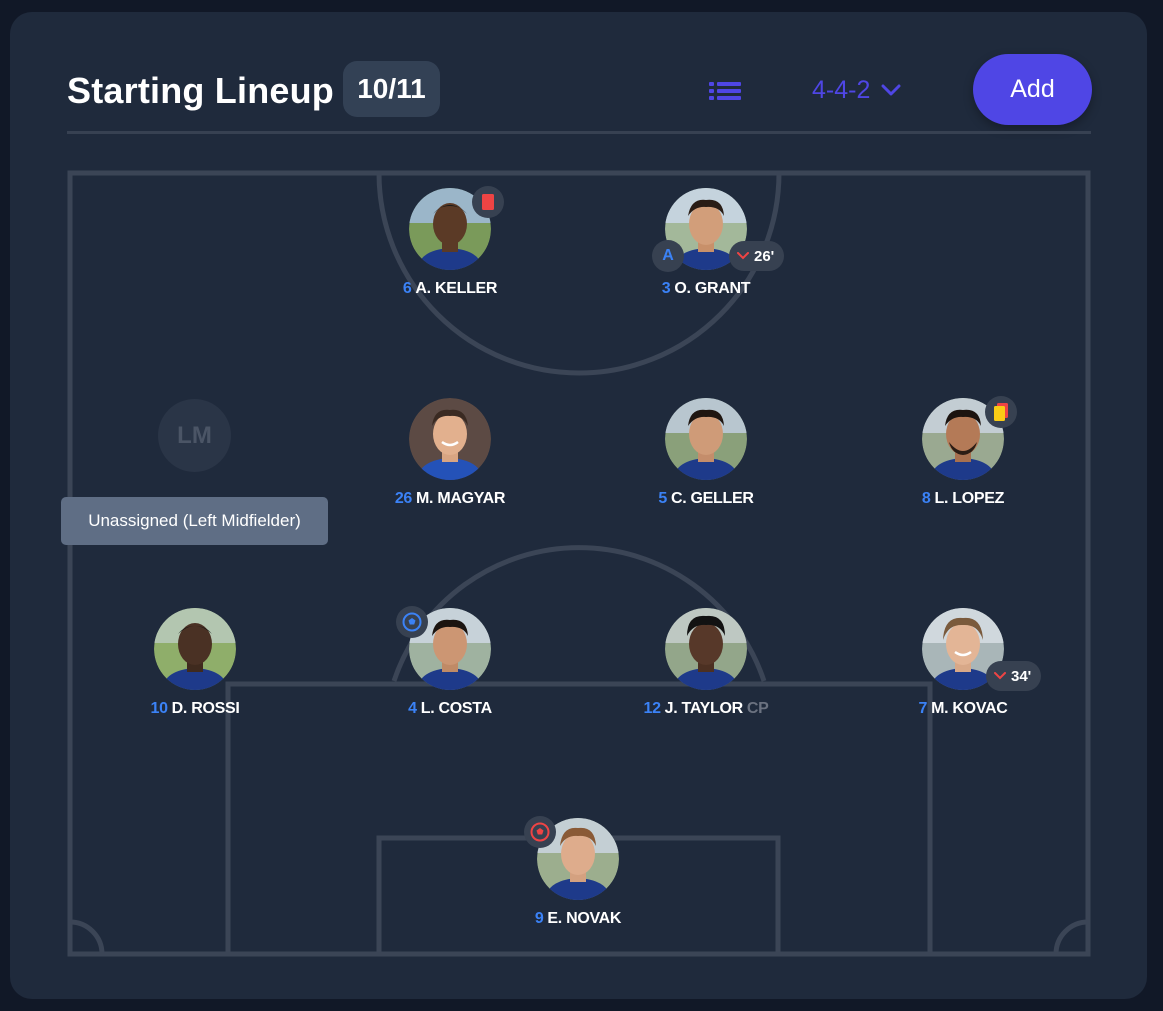 The image size is (1163, 1011). I want to click on player-costa: 4 L. COSTA, so click(450, 662).